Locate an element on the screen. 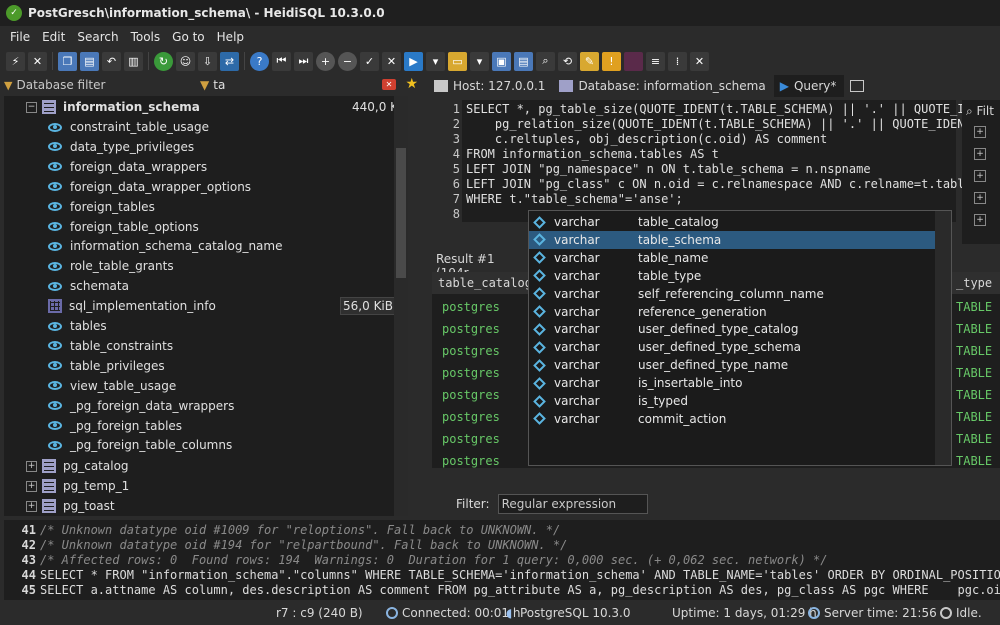 The image size is (1000, 625). tree-item: table_constraints is located at coordinates (228, 346).